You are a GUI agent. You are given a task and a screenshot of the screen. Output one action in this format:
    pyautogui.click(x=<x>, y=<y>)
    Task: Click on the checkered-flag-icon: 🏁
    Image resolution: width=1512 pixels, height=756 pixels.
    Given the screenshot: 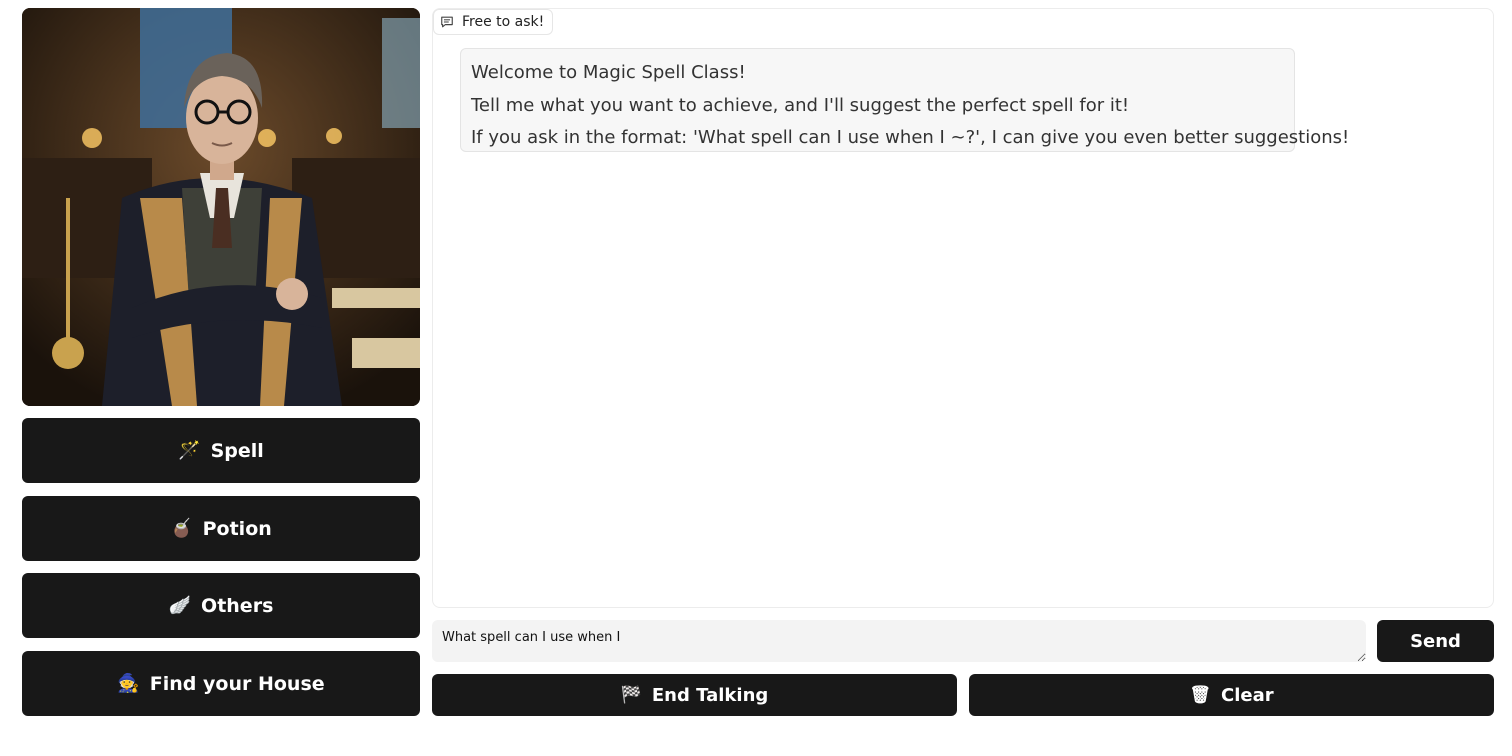 What is the action you would take?
    pyautogui.click(x=631, y=695)
    